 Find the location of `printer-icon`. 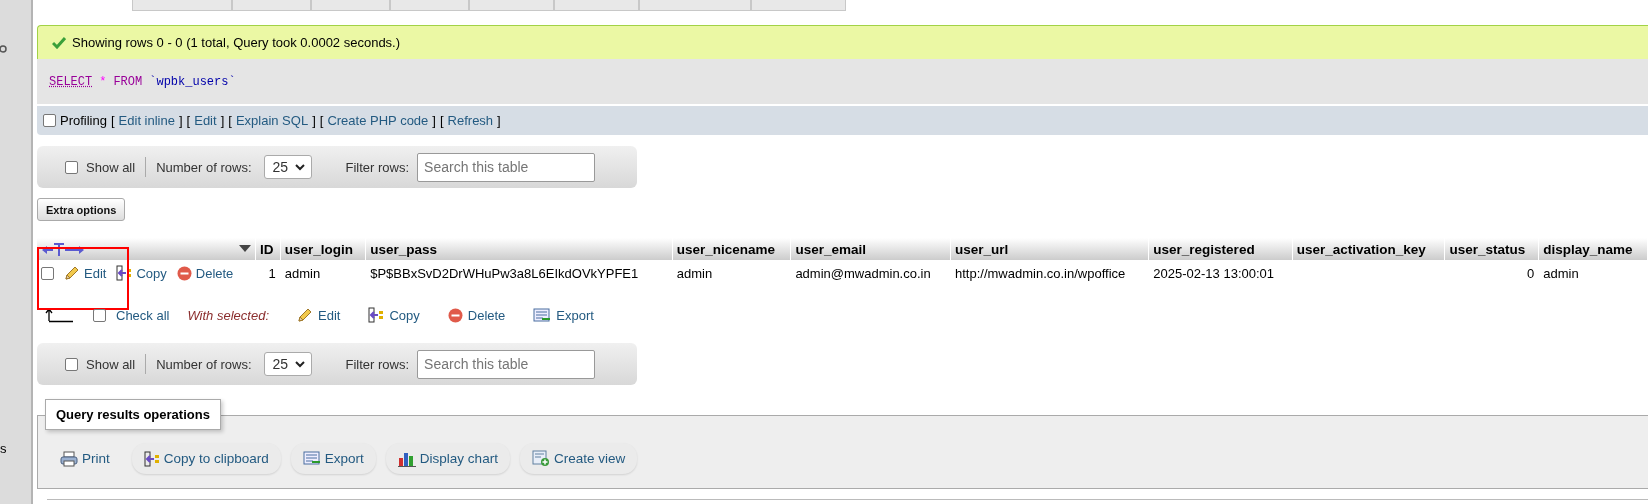

printer-icon is located at coordinates (69, 458).